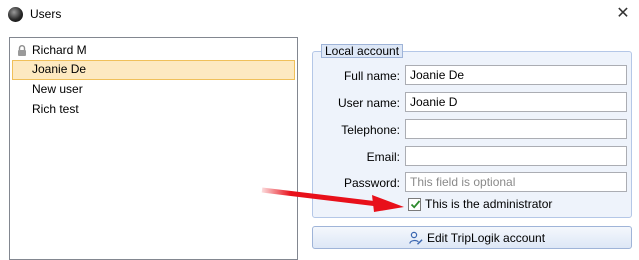 The image size is (639, 260). I want to click on user-item-richard: Richard M, so click(153, 51).